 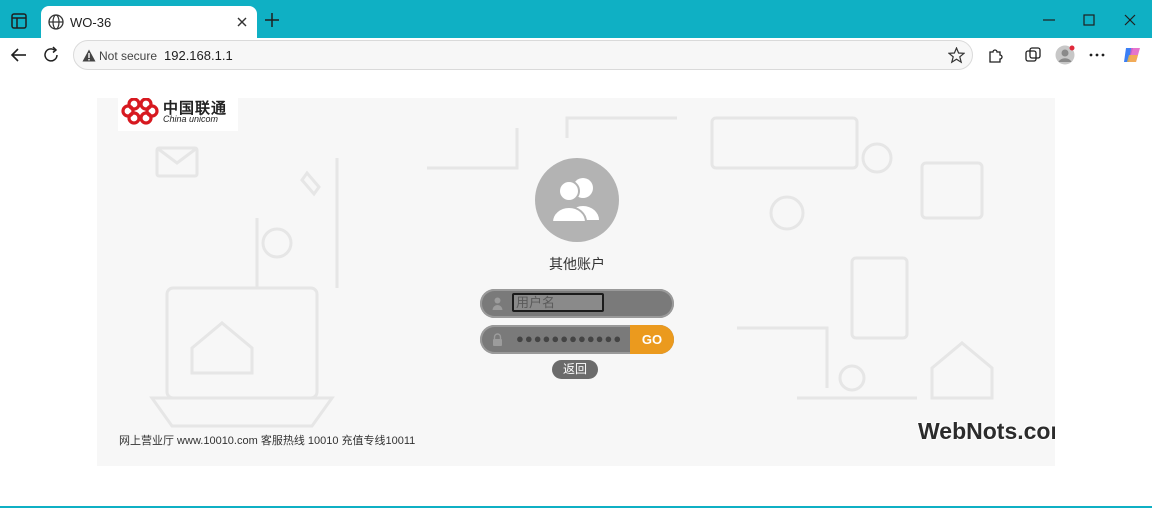 What do you see at coordinates (140, 111) in the screenshot?
I see `unicom-knot-icon` at bounding box center [140, 111].